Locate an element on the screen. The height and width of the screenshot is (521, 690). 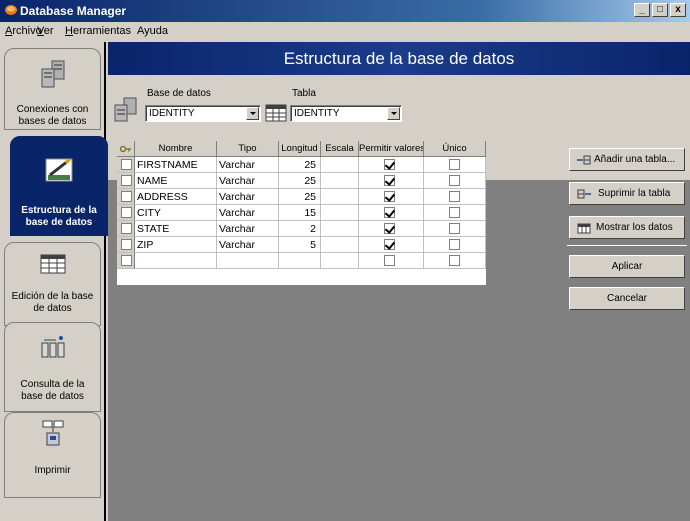
nav-print: Imprimir is located at coordinates (52, 455).